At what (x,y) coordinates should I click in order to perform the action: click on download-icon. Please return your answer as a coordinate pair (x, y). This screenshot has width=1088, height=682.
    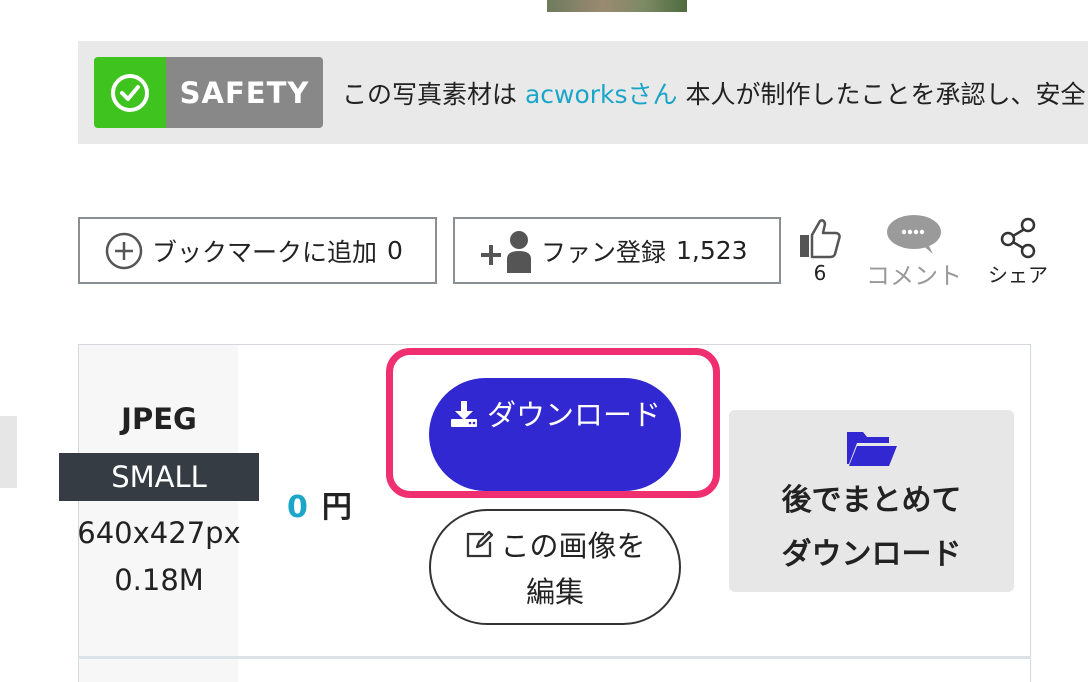
    Looking at the image, I should click on (464, 414).